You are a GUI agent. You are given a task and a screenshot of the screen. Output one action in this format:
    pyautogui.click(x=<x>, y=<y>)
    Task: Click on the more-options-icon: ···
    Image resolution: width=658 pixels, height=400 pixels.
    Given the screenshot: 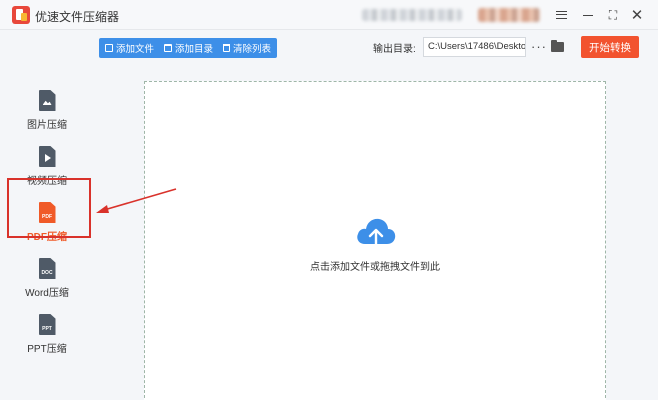 What is the action you would take?
    pyautogui.click(x=539, y=46)
    